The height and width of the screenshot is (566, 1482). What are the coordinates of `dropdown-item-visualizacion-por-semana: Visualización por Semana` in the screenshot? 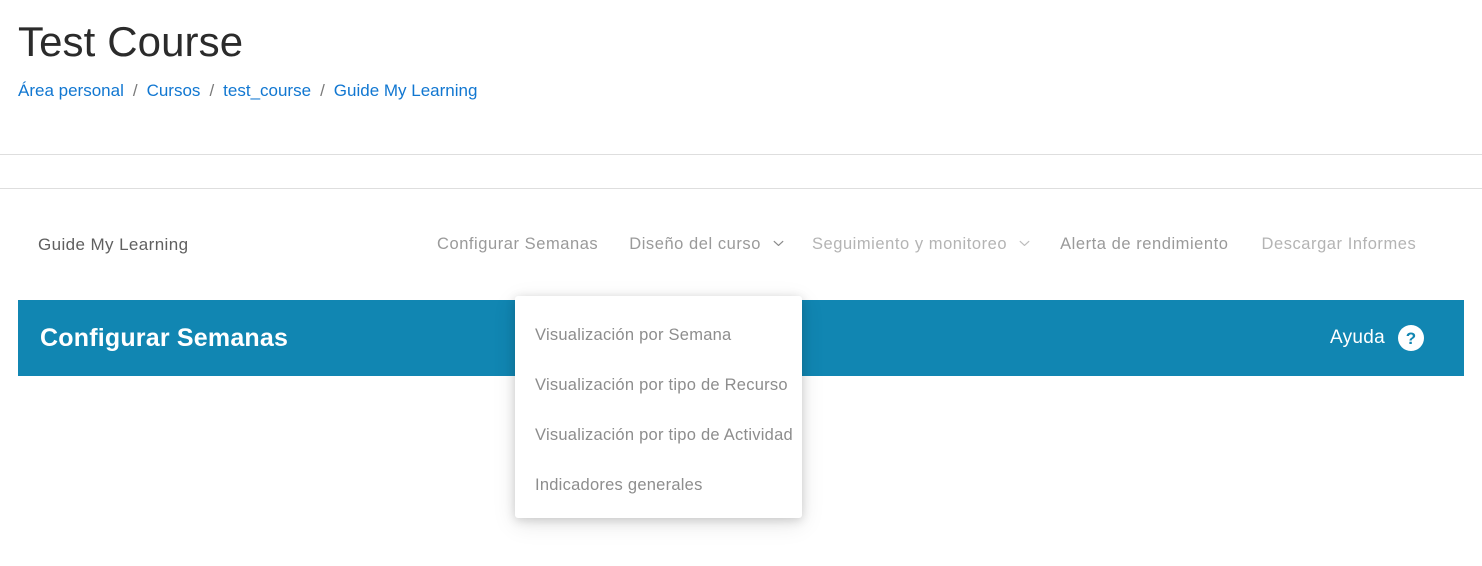 It's located at (658, 335).